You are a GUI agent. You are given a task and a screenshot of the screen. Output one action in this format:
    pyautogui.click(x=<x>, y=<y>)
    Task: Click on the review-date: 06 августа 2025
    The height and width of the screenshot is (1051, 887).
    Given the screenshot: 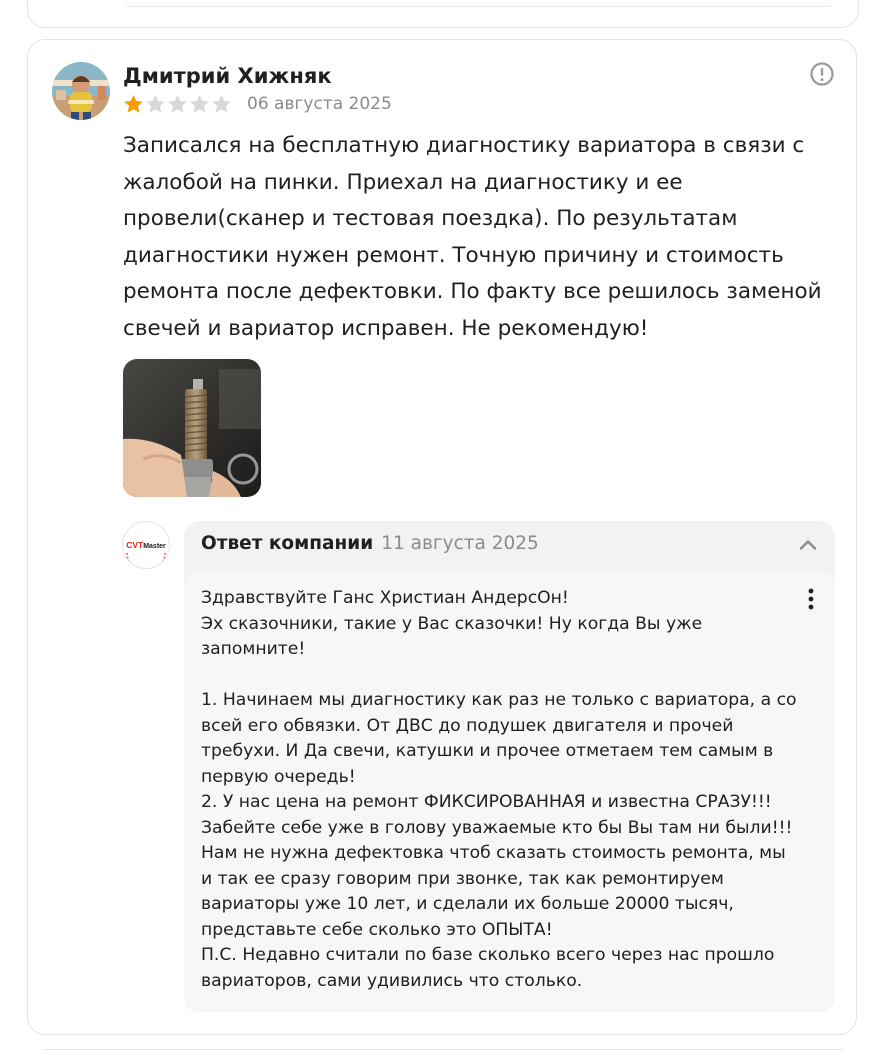 What is the action you would take?
    pyautogui.click(x=319, y=104)
    